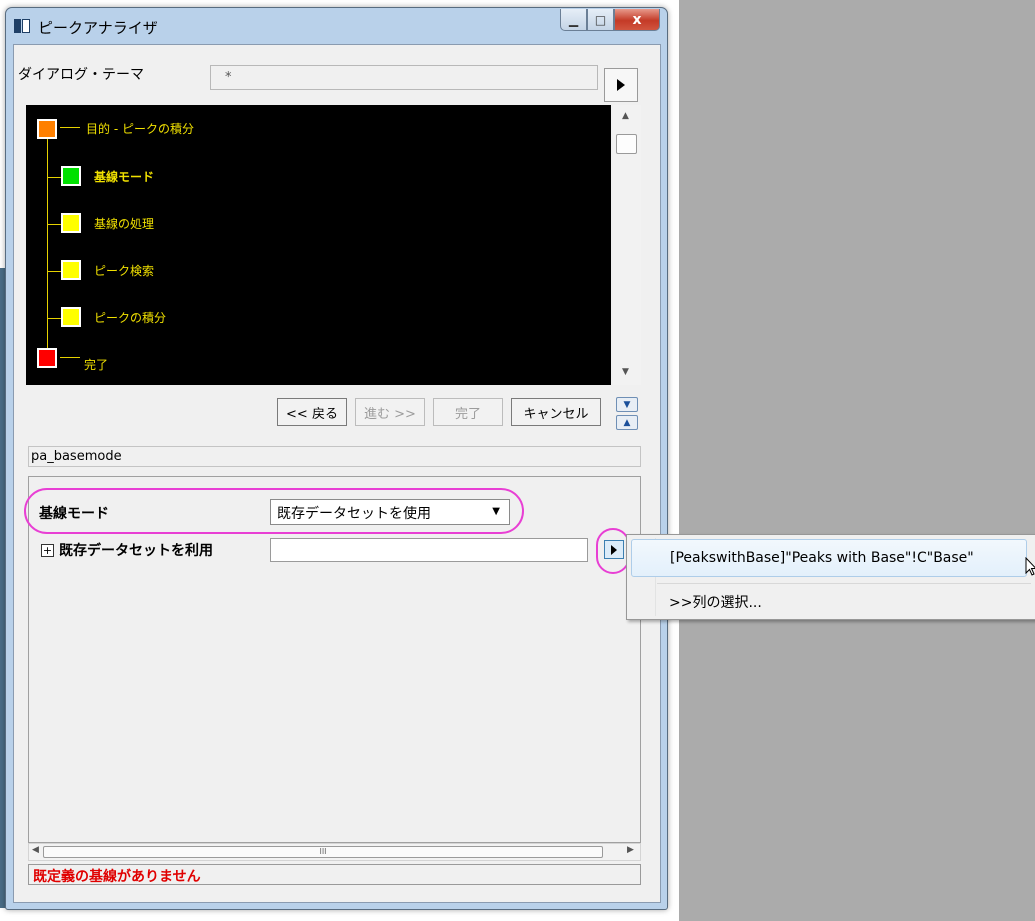 This screenshot has width=1035, height=921. I want to click on scroll-down-arrow-icon: ▼, so click(625, 372).